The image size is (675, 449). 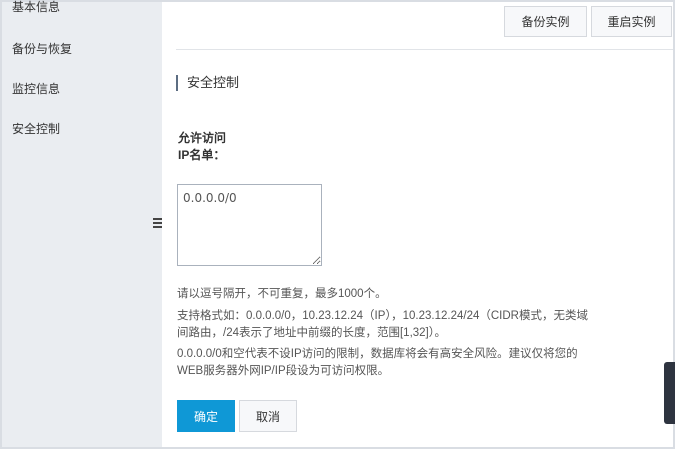 What do you see at coordinates (202, 155) in the screenshot?
I see `ip-whitelist-label-line2: IP名单：` at bounding box center [202, 155].